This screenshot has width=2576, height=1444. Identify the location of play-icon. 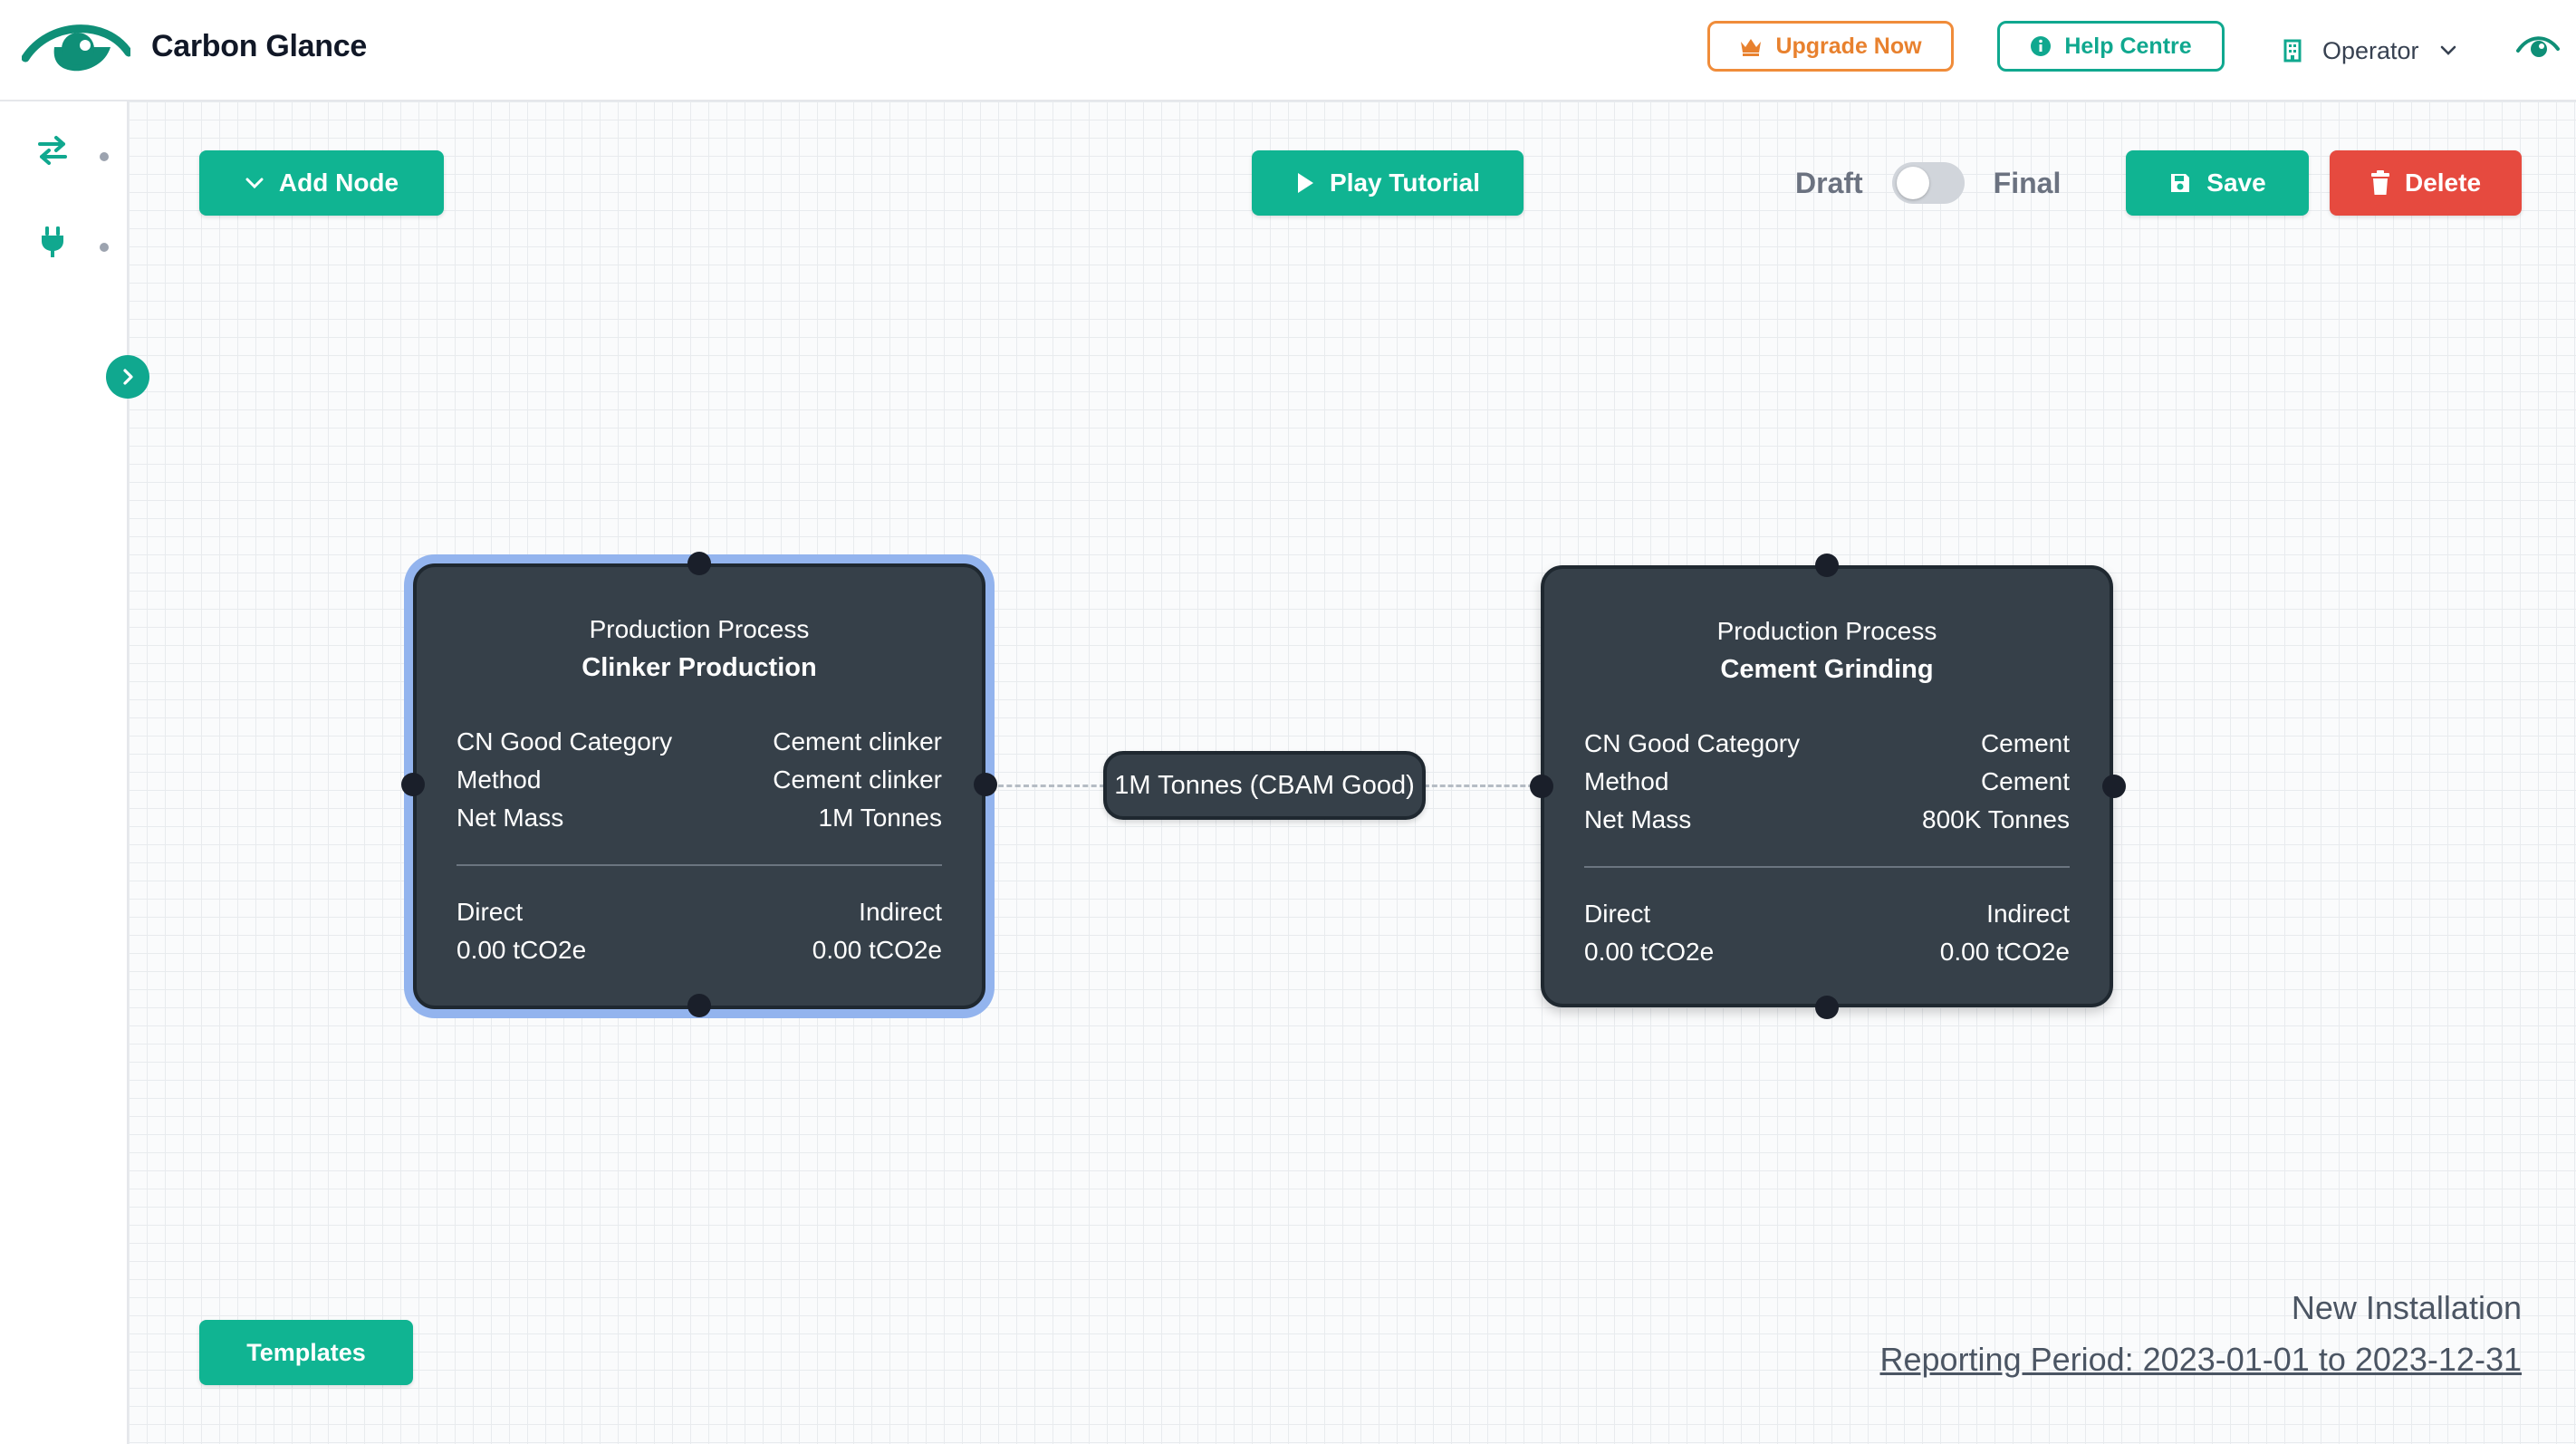
(1306, 183).